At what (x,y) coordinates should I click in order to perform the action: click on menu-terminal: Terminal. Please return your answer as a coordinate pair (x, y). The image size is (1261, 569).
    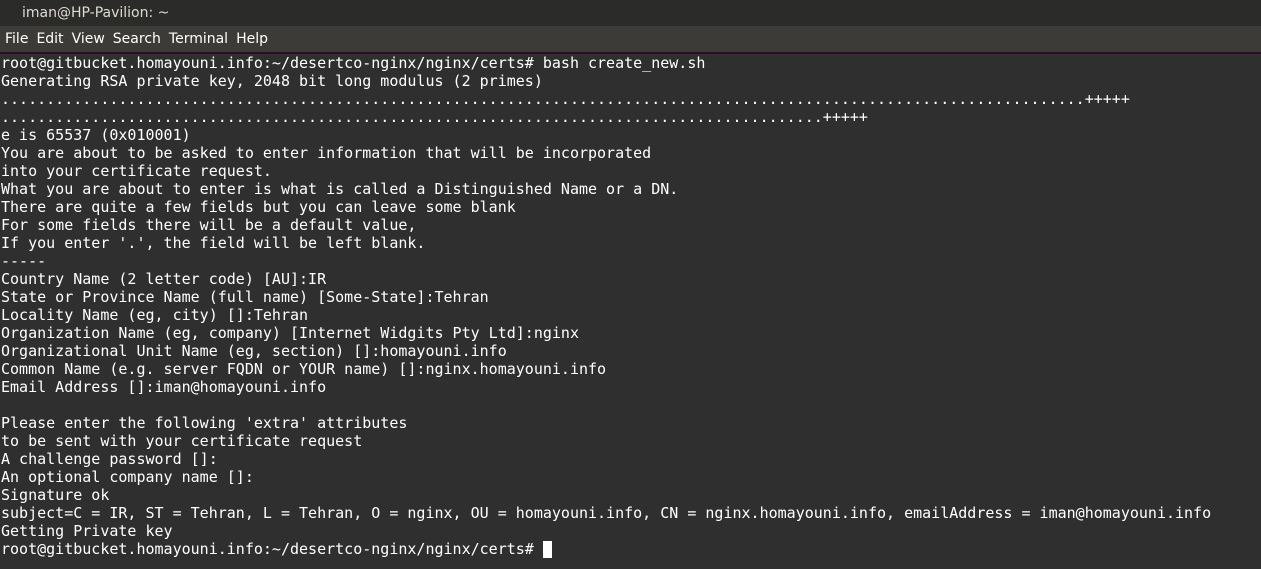
    Looking at the image, I should click on (198, 39).